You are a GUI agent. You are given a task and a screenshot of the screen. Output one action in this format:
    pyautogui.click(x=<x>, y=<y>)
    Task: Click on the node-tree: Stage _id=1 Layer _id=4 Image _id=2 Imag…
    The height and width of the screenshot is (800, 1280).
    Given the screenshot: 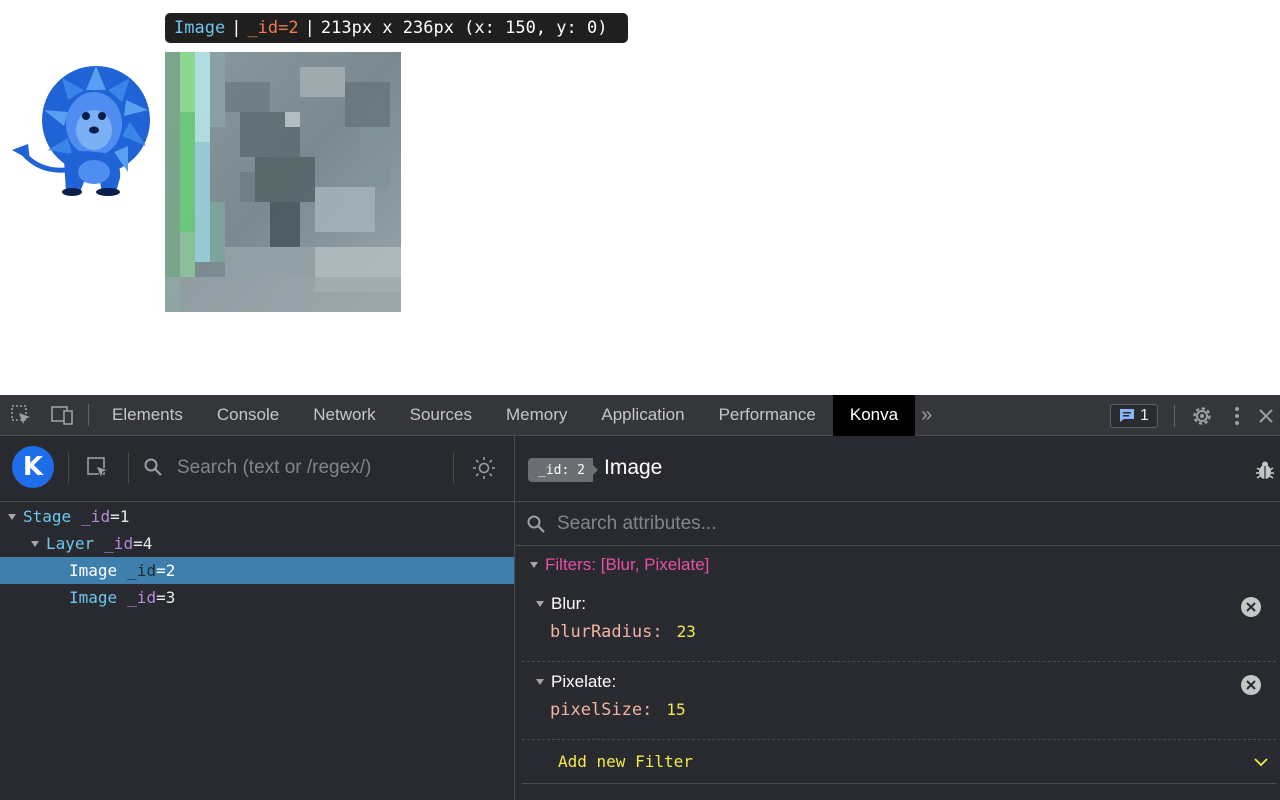 What is the action you would take?
    pyautogui.click(x=257, y=557)
    